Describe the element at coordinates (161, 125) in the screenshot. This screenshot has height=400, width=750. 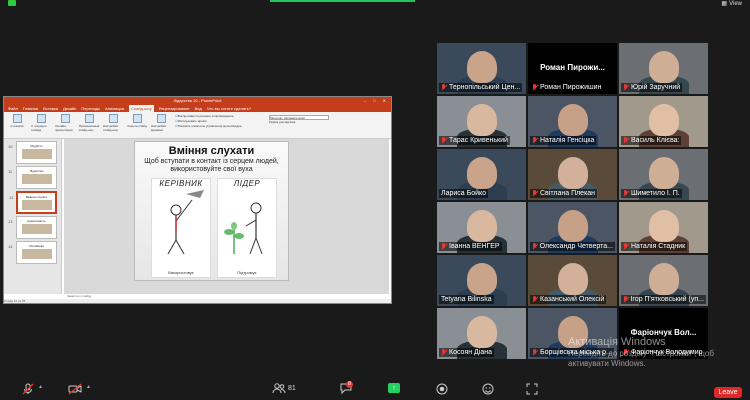
I see `rehearse-timings-button: Настройка времени` at that location.